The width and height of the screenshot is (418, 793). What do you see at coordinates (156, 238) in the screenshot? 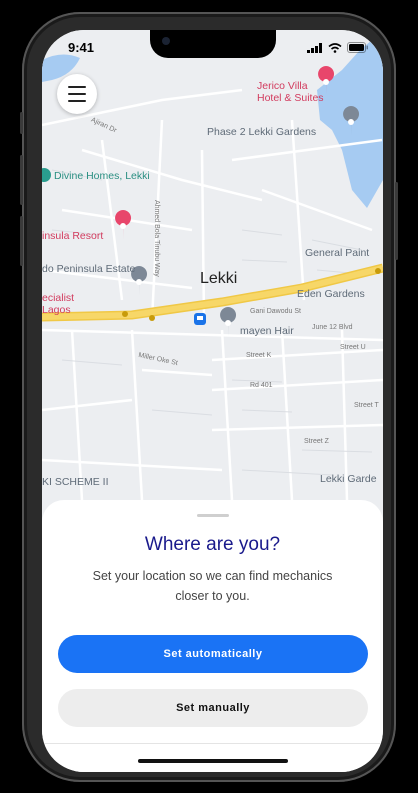
I see `street-label: Ahmed Bola Tinubu Way` at bounding box center [156, 238].